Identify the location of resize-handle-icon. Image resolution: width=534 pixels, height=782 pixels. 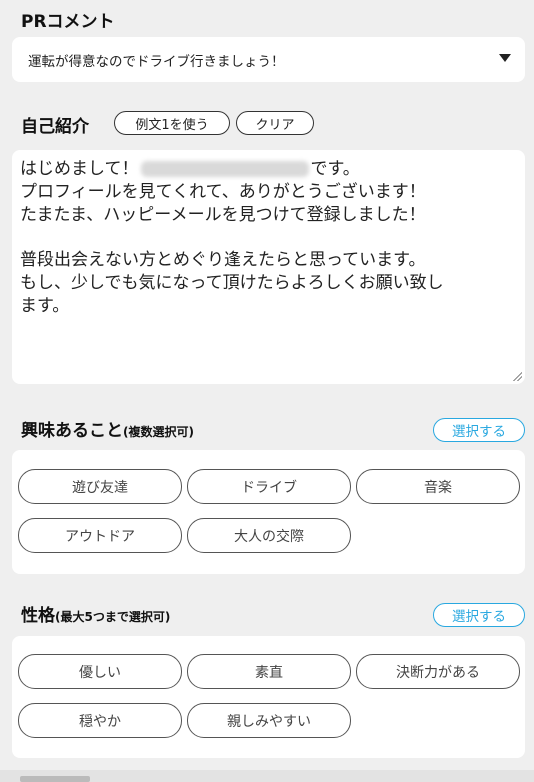
(517, 376).